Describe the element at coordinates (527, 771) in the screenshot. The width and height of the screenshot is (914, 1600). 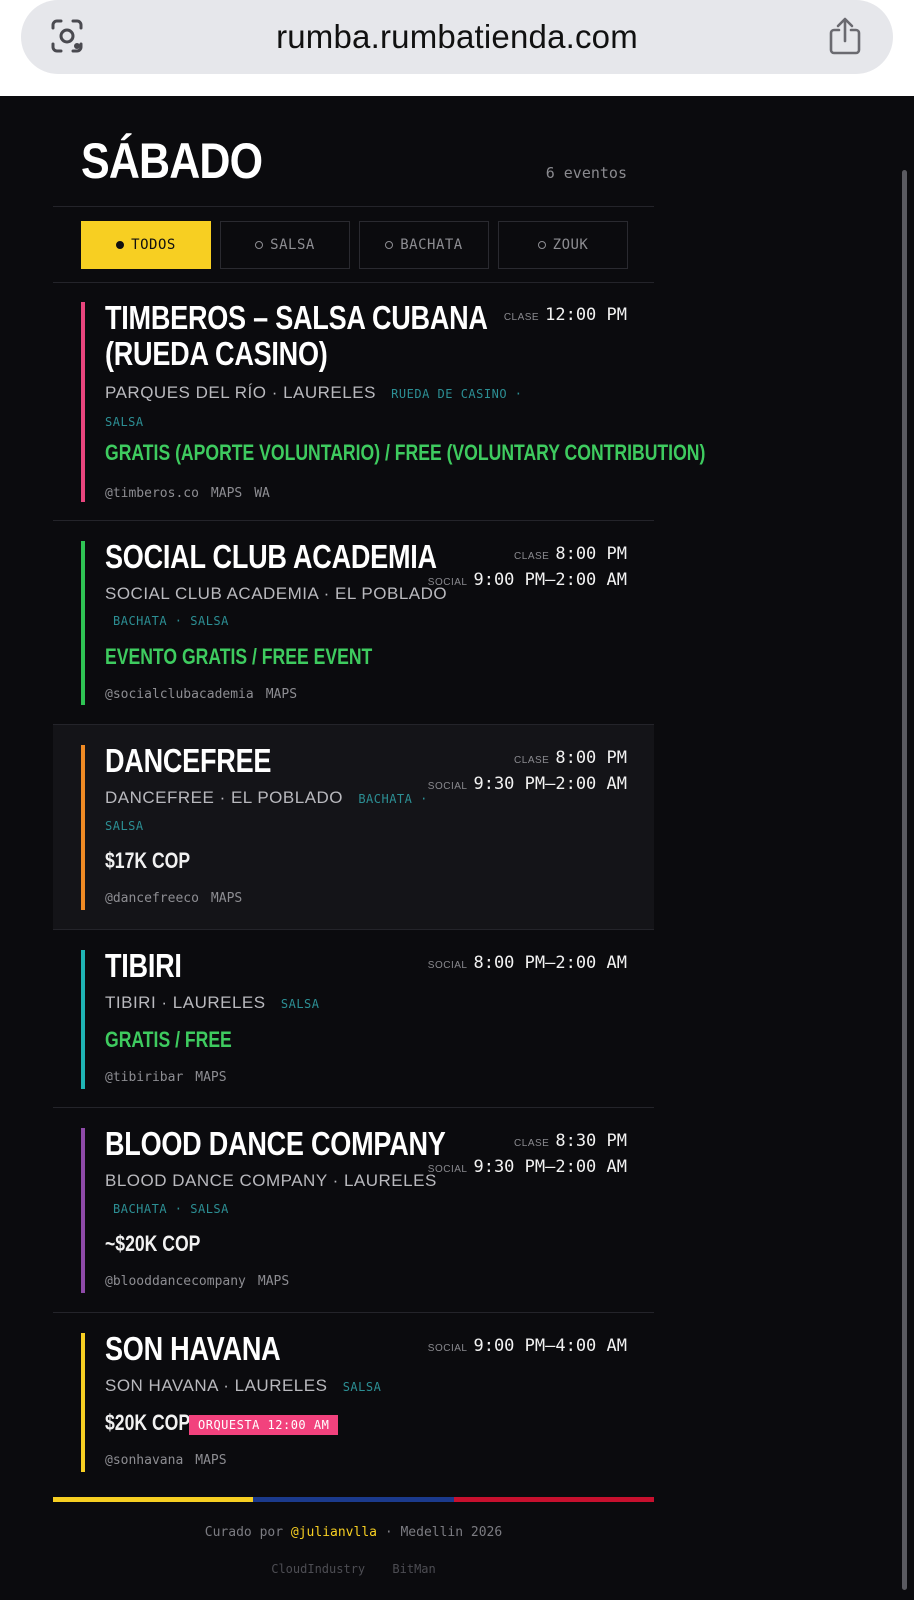
I see `event-times: CLASE 8:00 PM SOCIAL 9:30 PM–2:00 AM` at that location.